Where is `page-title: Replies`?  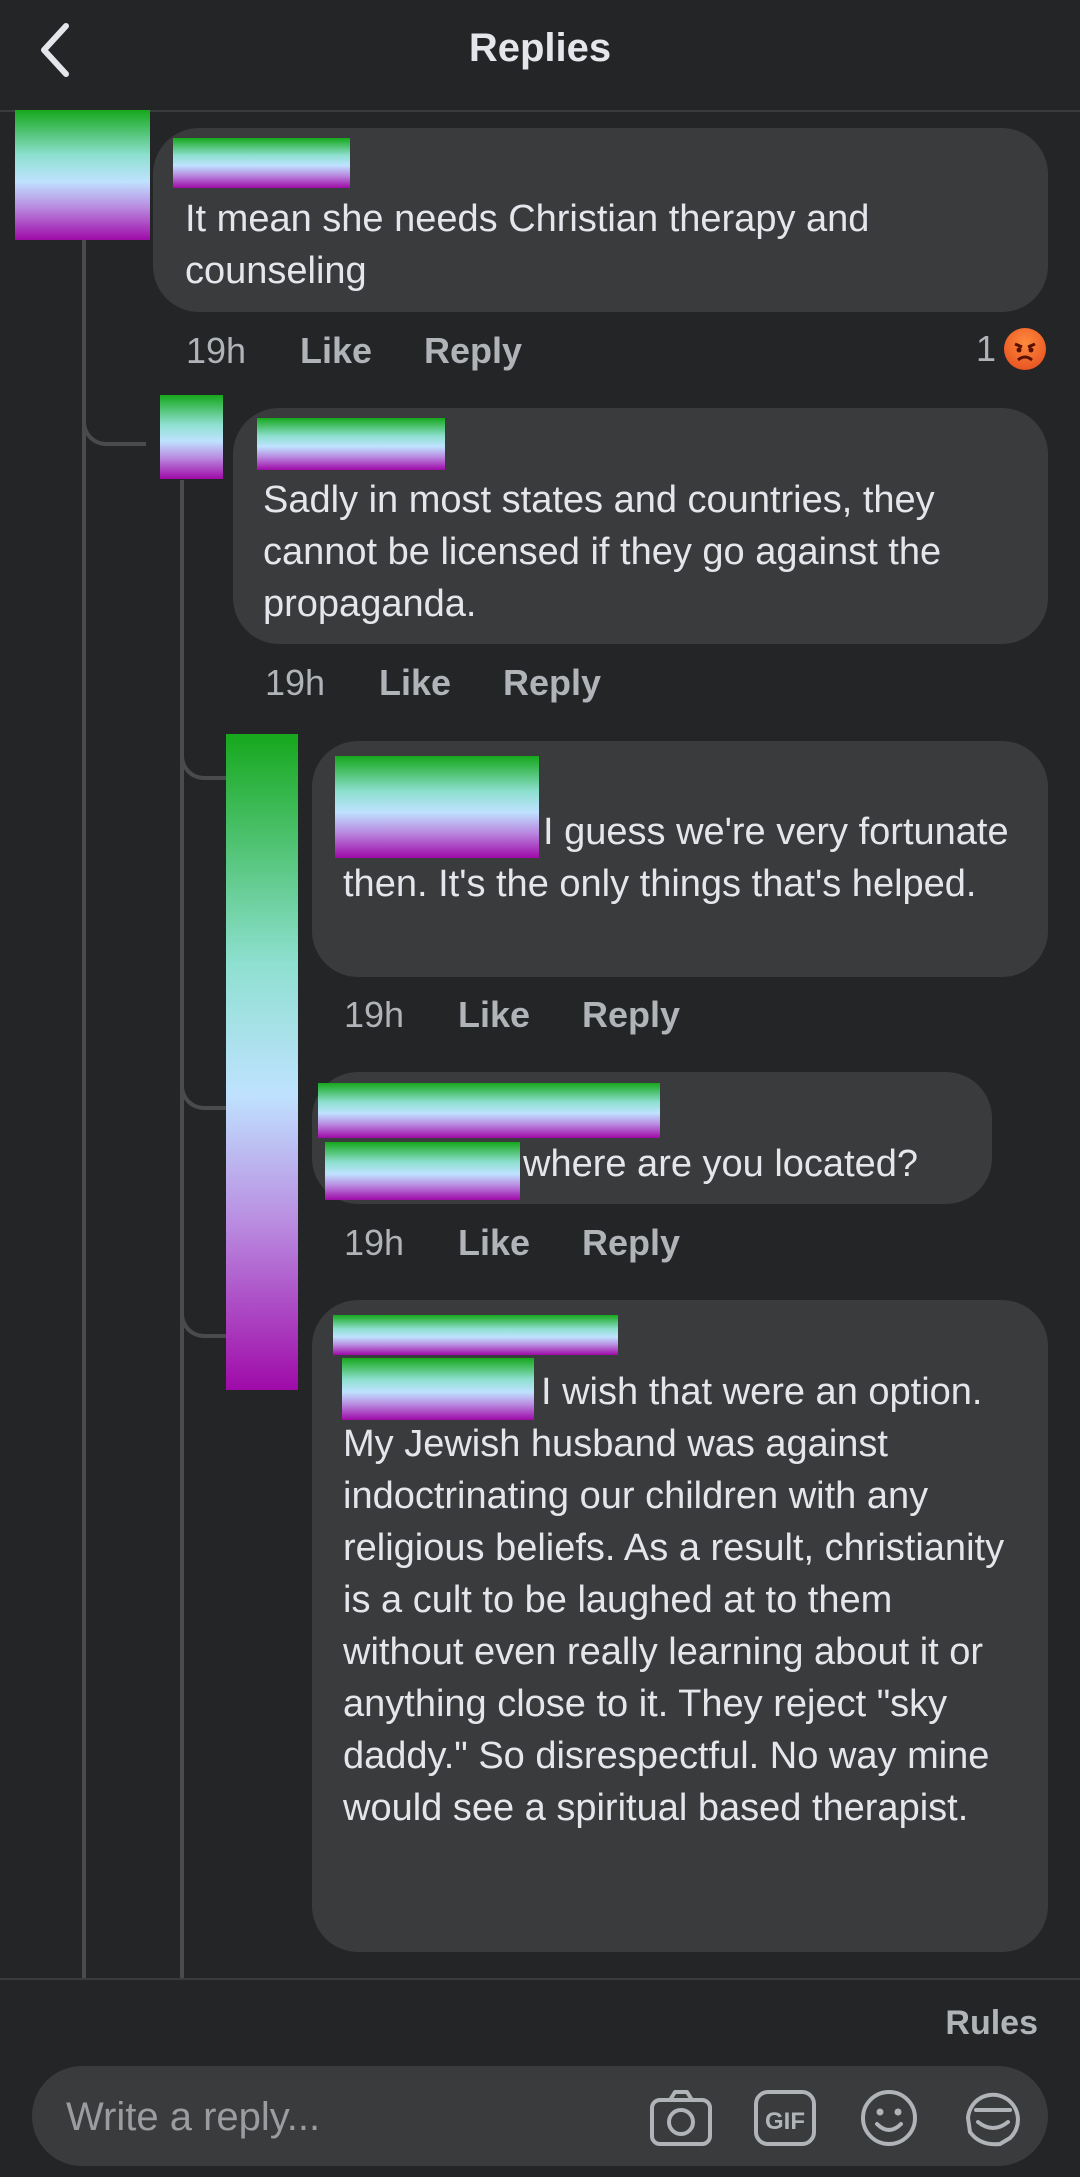 page-title: Replies is located at coordinates (540, 48).